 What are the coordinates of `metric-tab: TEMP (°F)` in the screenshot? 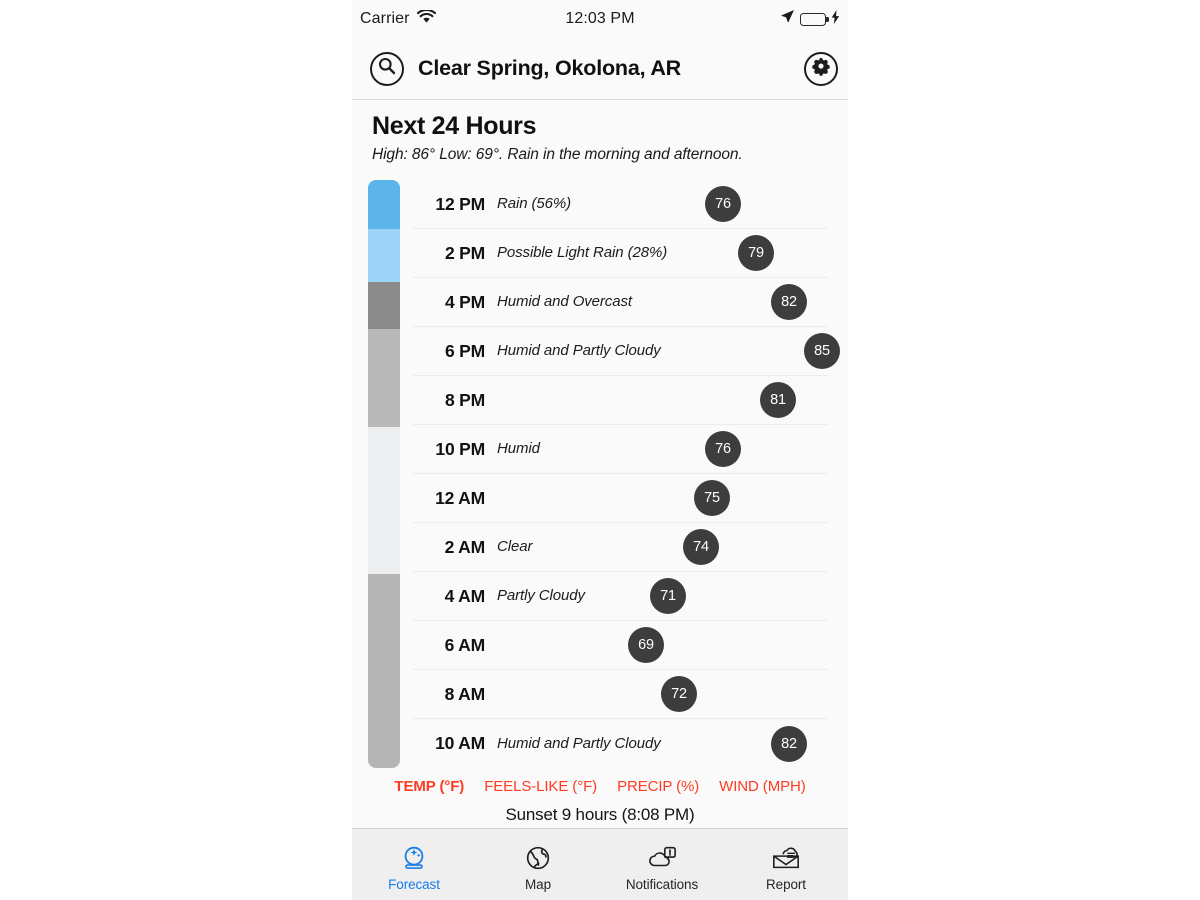 It's located at (429, 786).